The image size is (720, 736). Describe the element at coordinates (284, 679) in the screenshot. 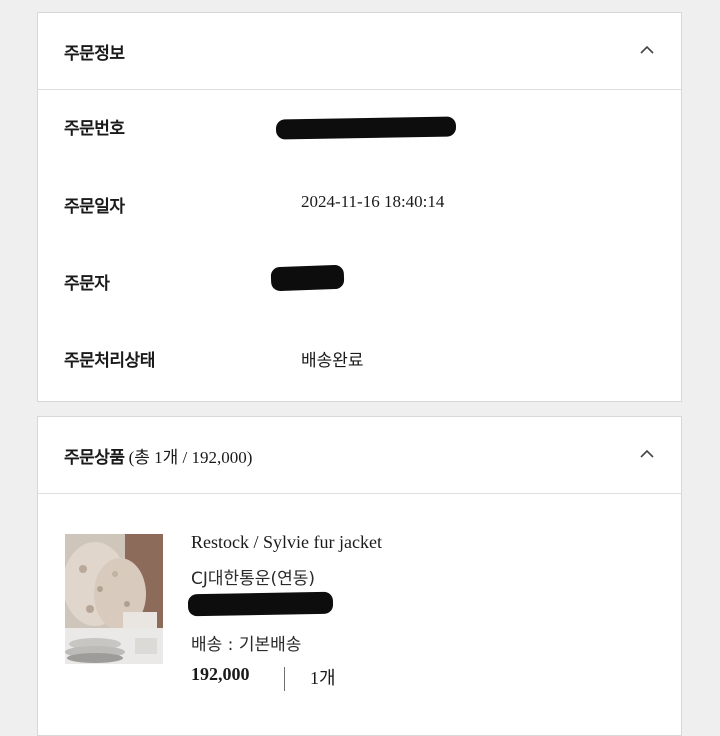

I see `price-quantity-divider` at that location.